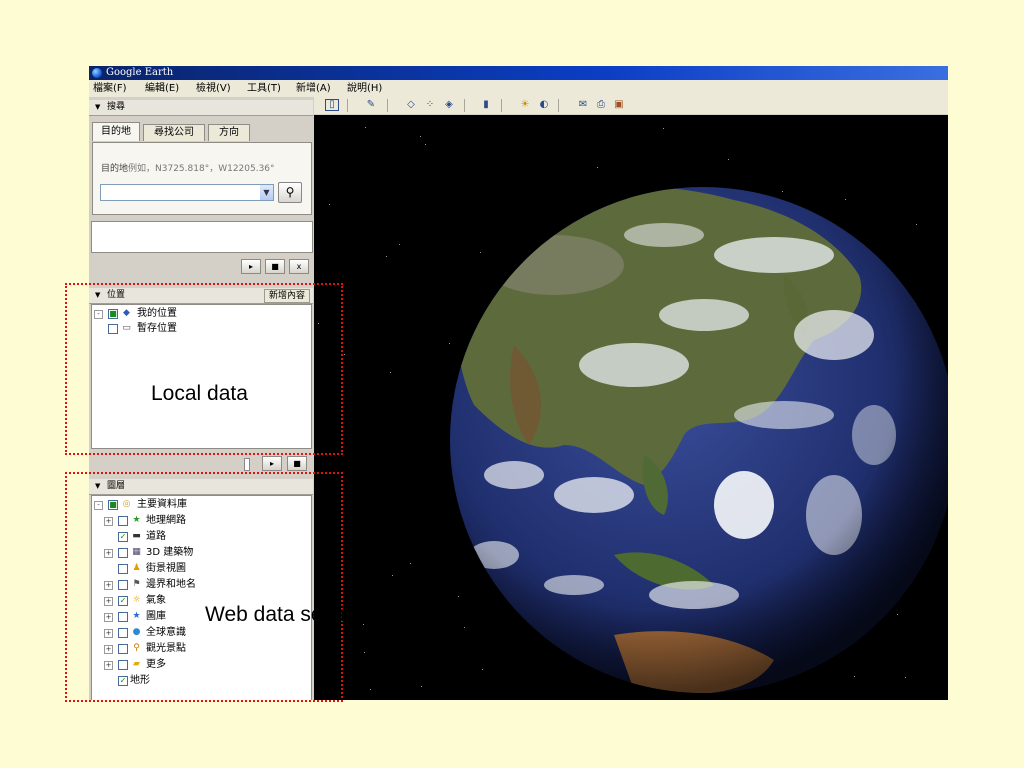 This screenshot has height=768, width=1024. I want to click on search-hint: 目的地例如，N3725.818°，W12205.36°, so click(188, 167).